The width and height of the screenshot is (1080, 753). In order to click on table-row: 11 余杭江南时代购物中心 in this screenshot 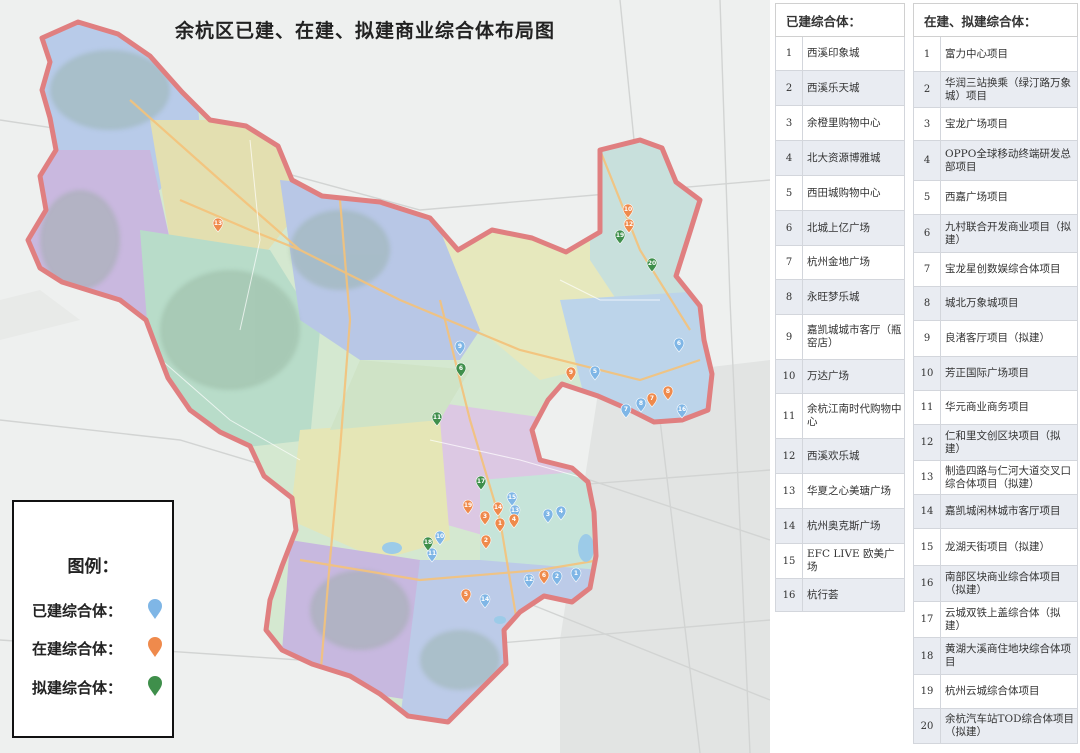, I will do `click(840, 416)`.